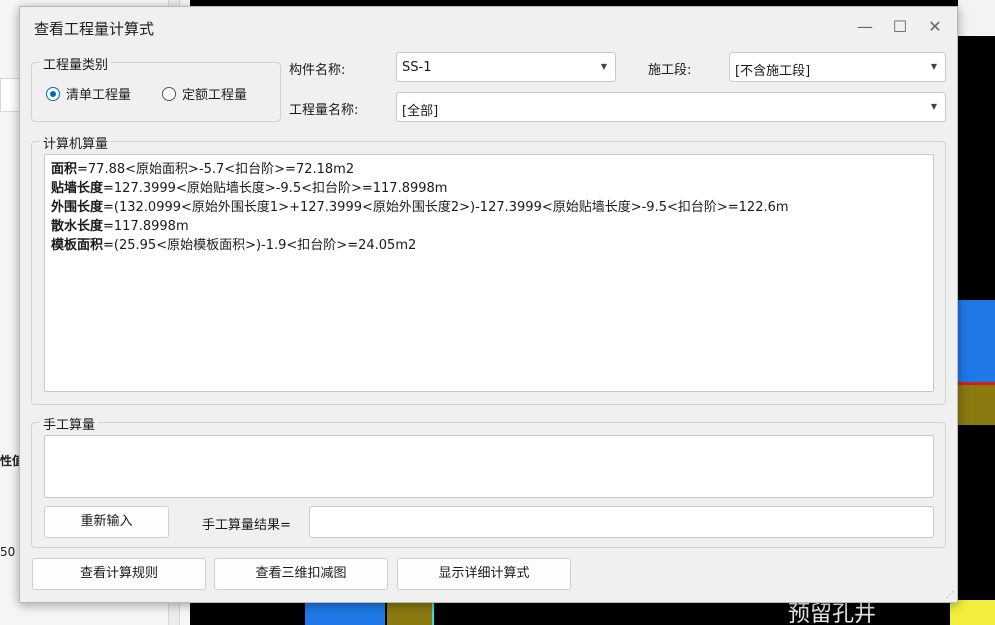  Describe the element at coordinates (69, 423) in the screenshot. I see `manual-calc-legend: 手工算量` at that location.